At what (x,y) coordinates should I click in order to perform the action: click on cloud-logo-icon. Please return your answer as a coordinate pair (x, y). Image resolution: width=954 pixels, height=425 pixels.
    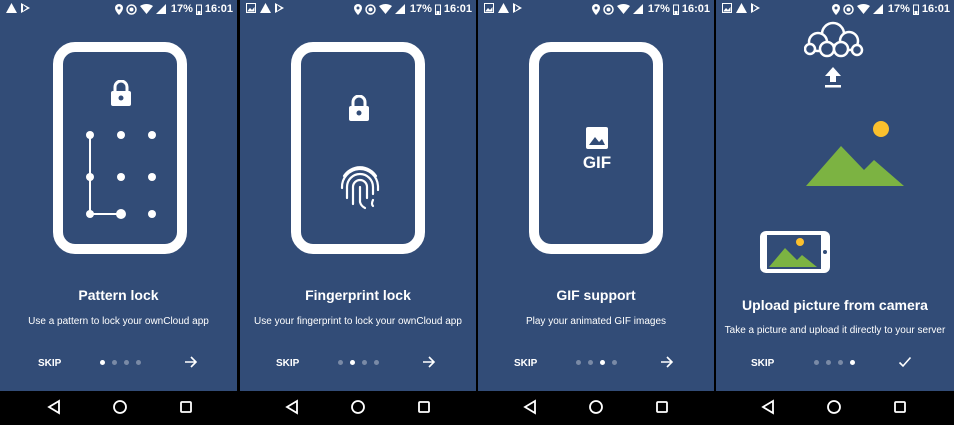
    Looking at the image, I should click on (834, 39).